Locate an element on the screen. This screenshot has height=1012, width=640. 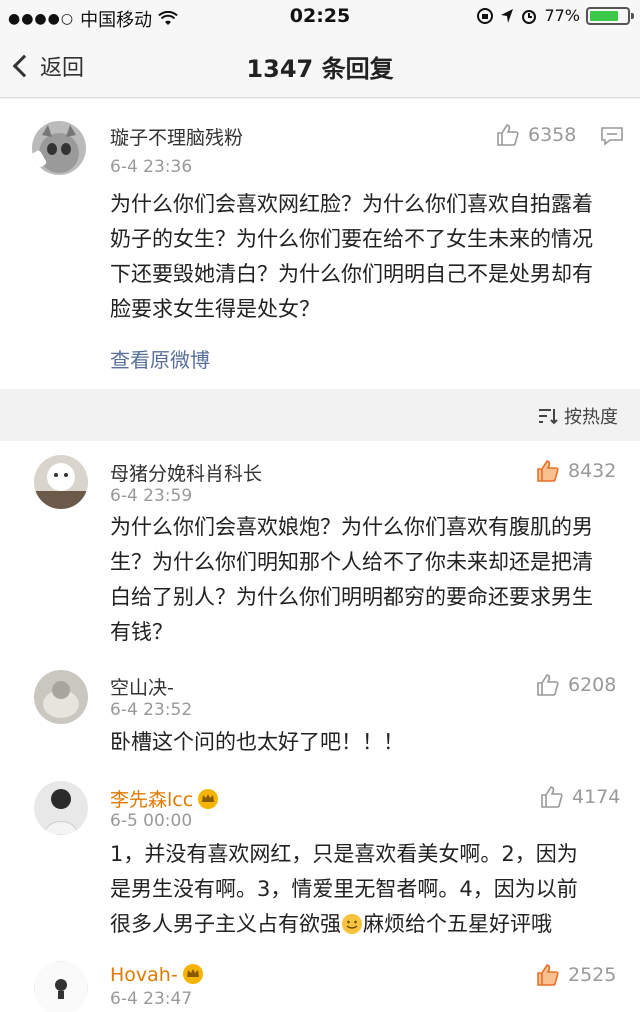
reply-time: 6-5 00:00 is located at coordinates (151, 821).